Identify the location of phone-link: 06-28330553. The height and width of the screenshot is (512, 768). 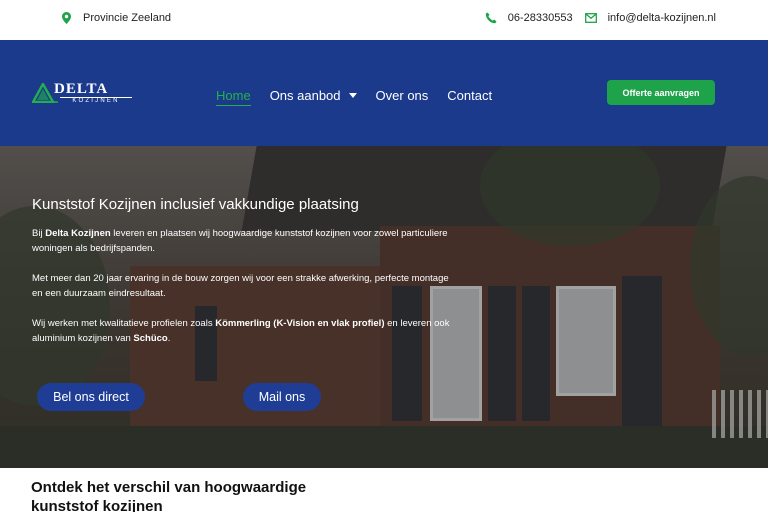
(529, 18).